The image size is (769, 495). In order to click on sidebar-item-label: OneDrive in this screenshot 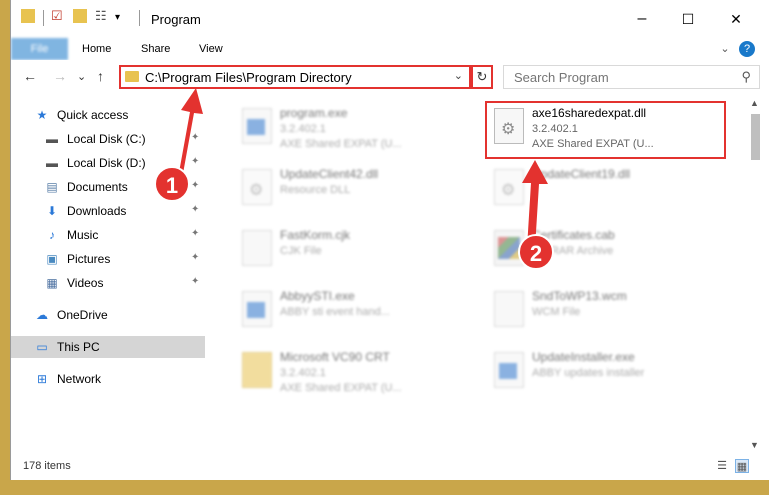, I will do `click(82, 315)`.